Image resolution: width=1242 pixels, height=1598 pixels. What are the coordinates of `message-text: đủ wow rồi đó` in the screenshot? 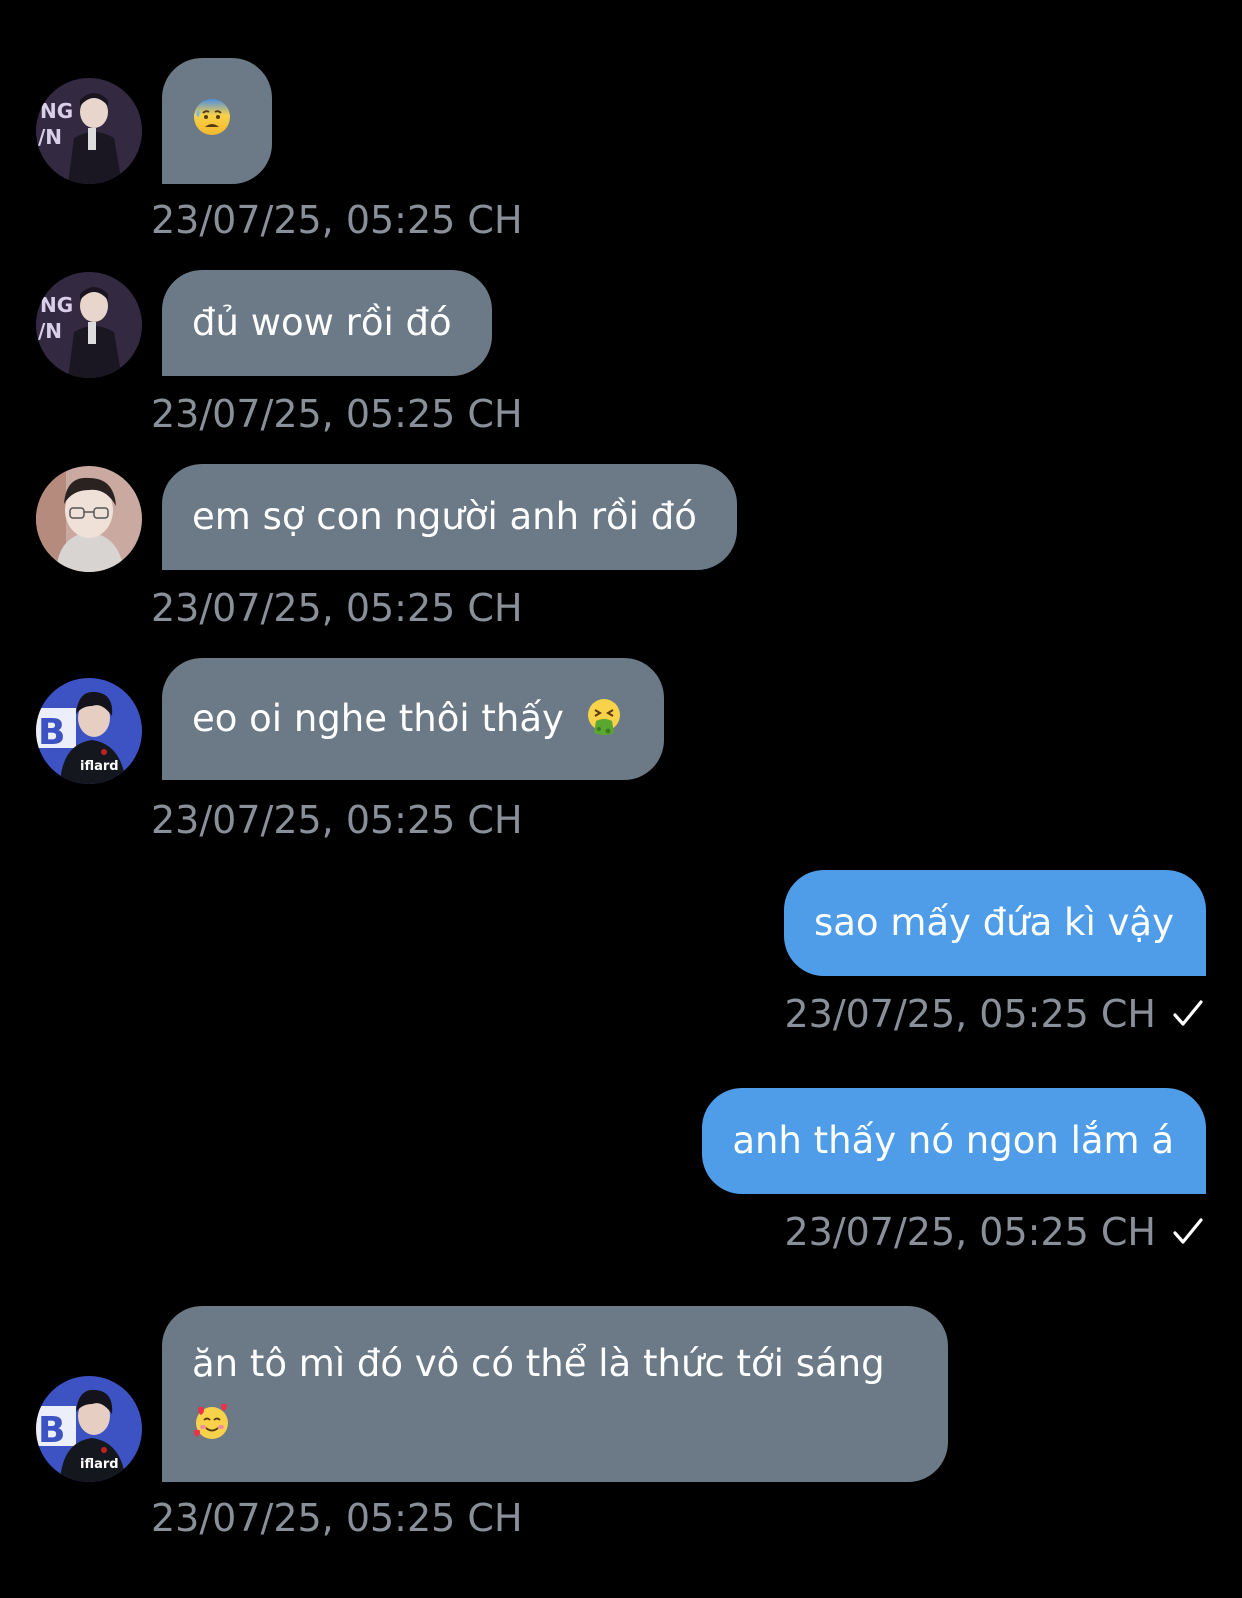 It's located at (322, 322).